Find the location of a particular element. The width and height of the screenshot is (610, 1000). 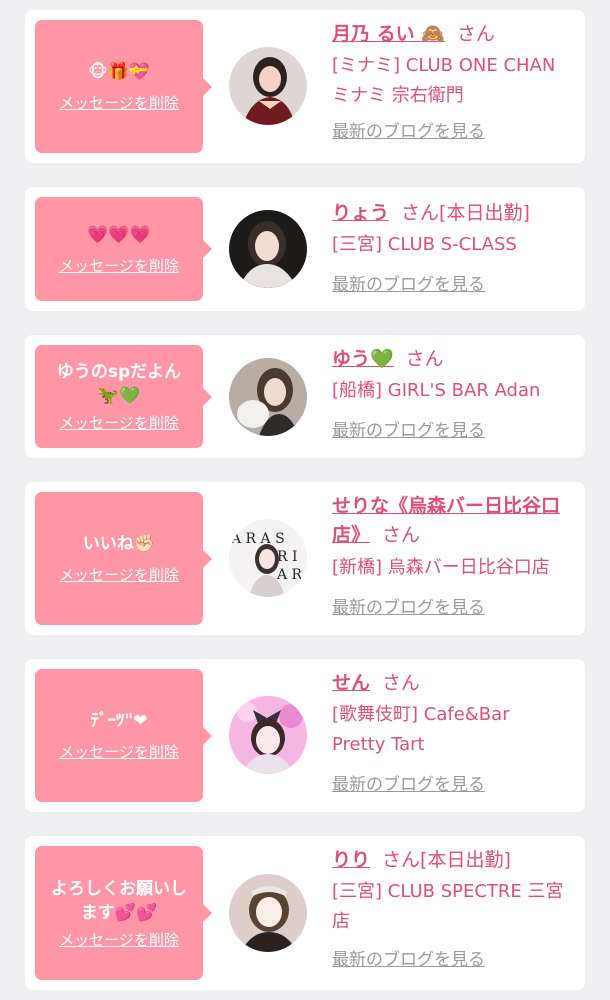

shop-name: [歌舞伎町] Cafe&Bar Pretty Tart is located at coordinates (421, 729).